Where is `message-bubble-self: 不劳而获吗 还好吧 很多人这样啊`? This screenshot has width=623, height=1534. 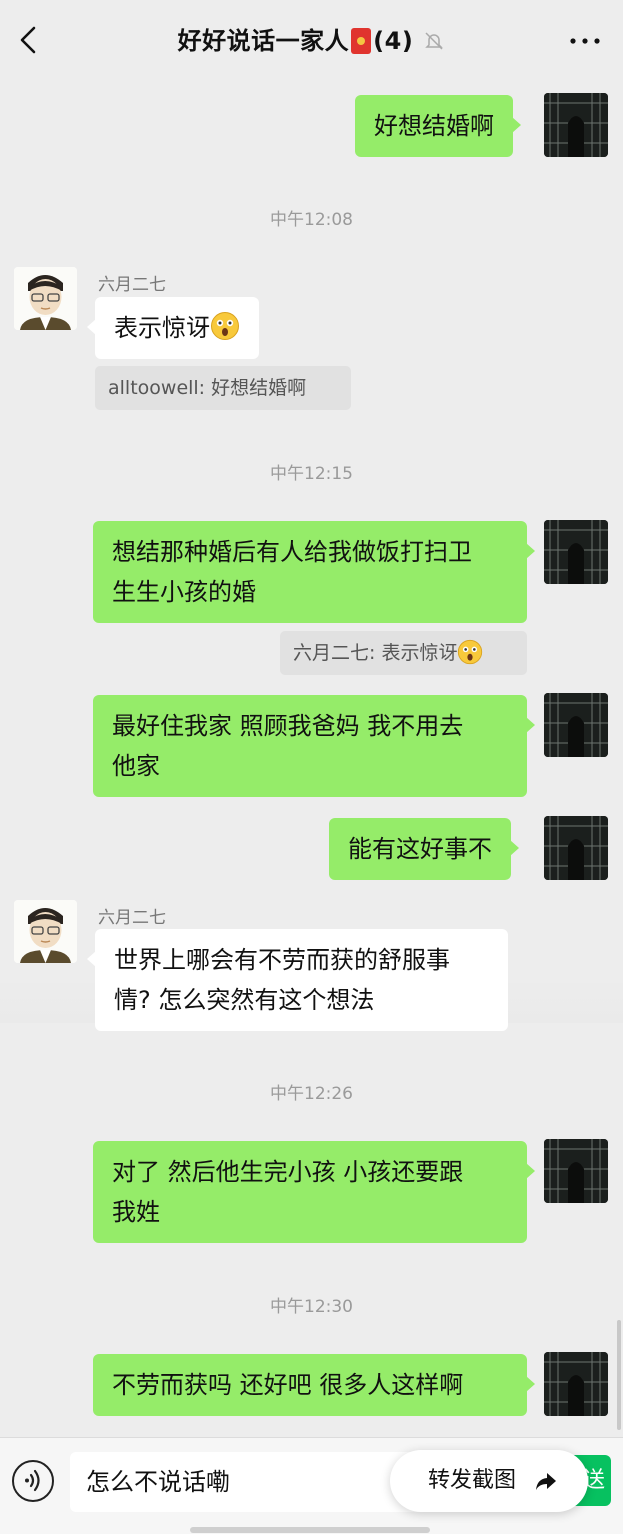 message-bubble-self: 不劳而获吗 还好吧 很多人这样啊 is located at coordinates (314, 1385).